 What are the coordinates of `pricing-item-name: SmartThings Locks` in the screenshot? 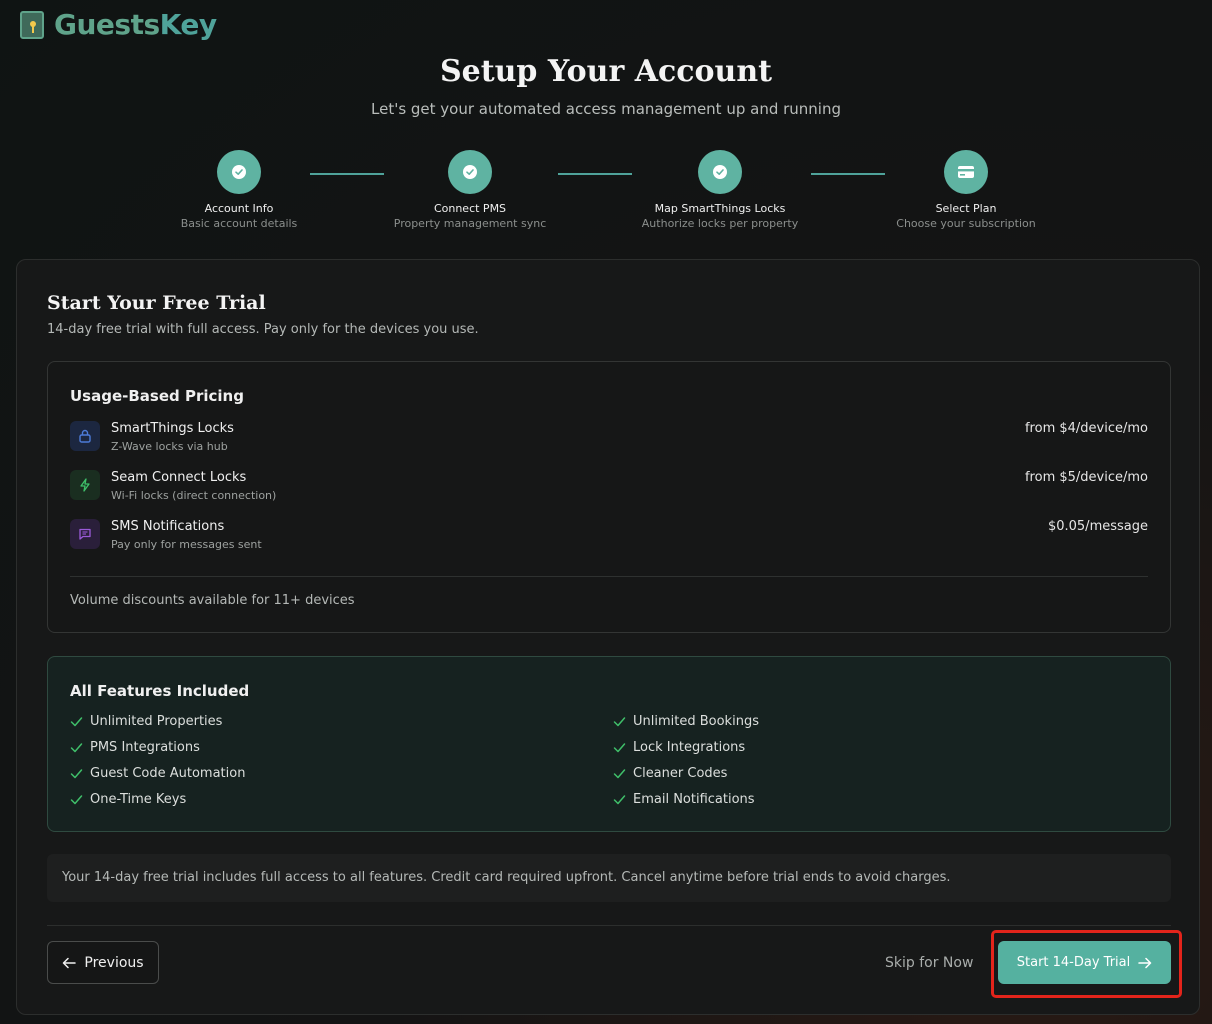 It's located at (172, 428).